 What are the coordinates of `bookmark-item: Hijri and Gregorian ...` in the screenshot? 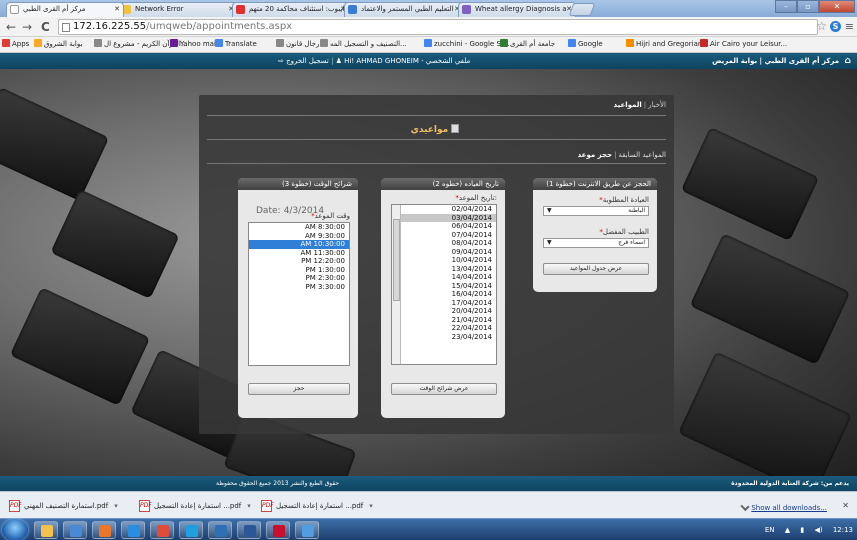 It's located at (668, 44).